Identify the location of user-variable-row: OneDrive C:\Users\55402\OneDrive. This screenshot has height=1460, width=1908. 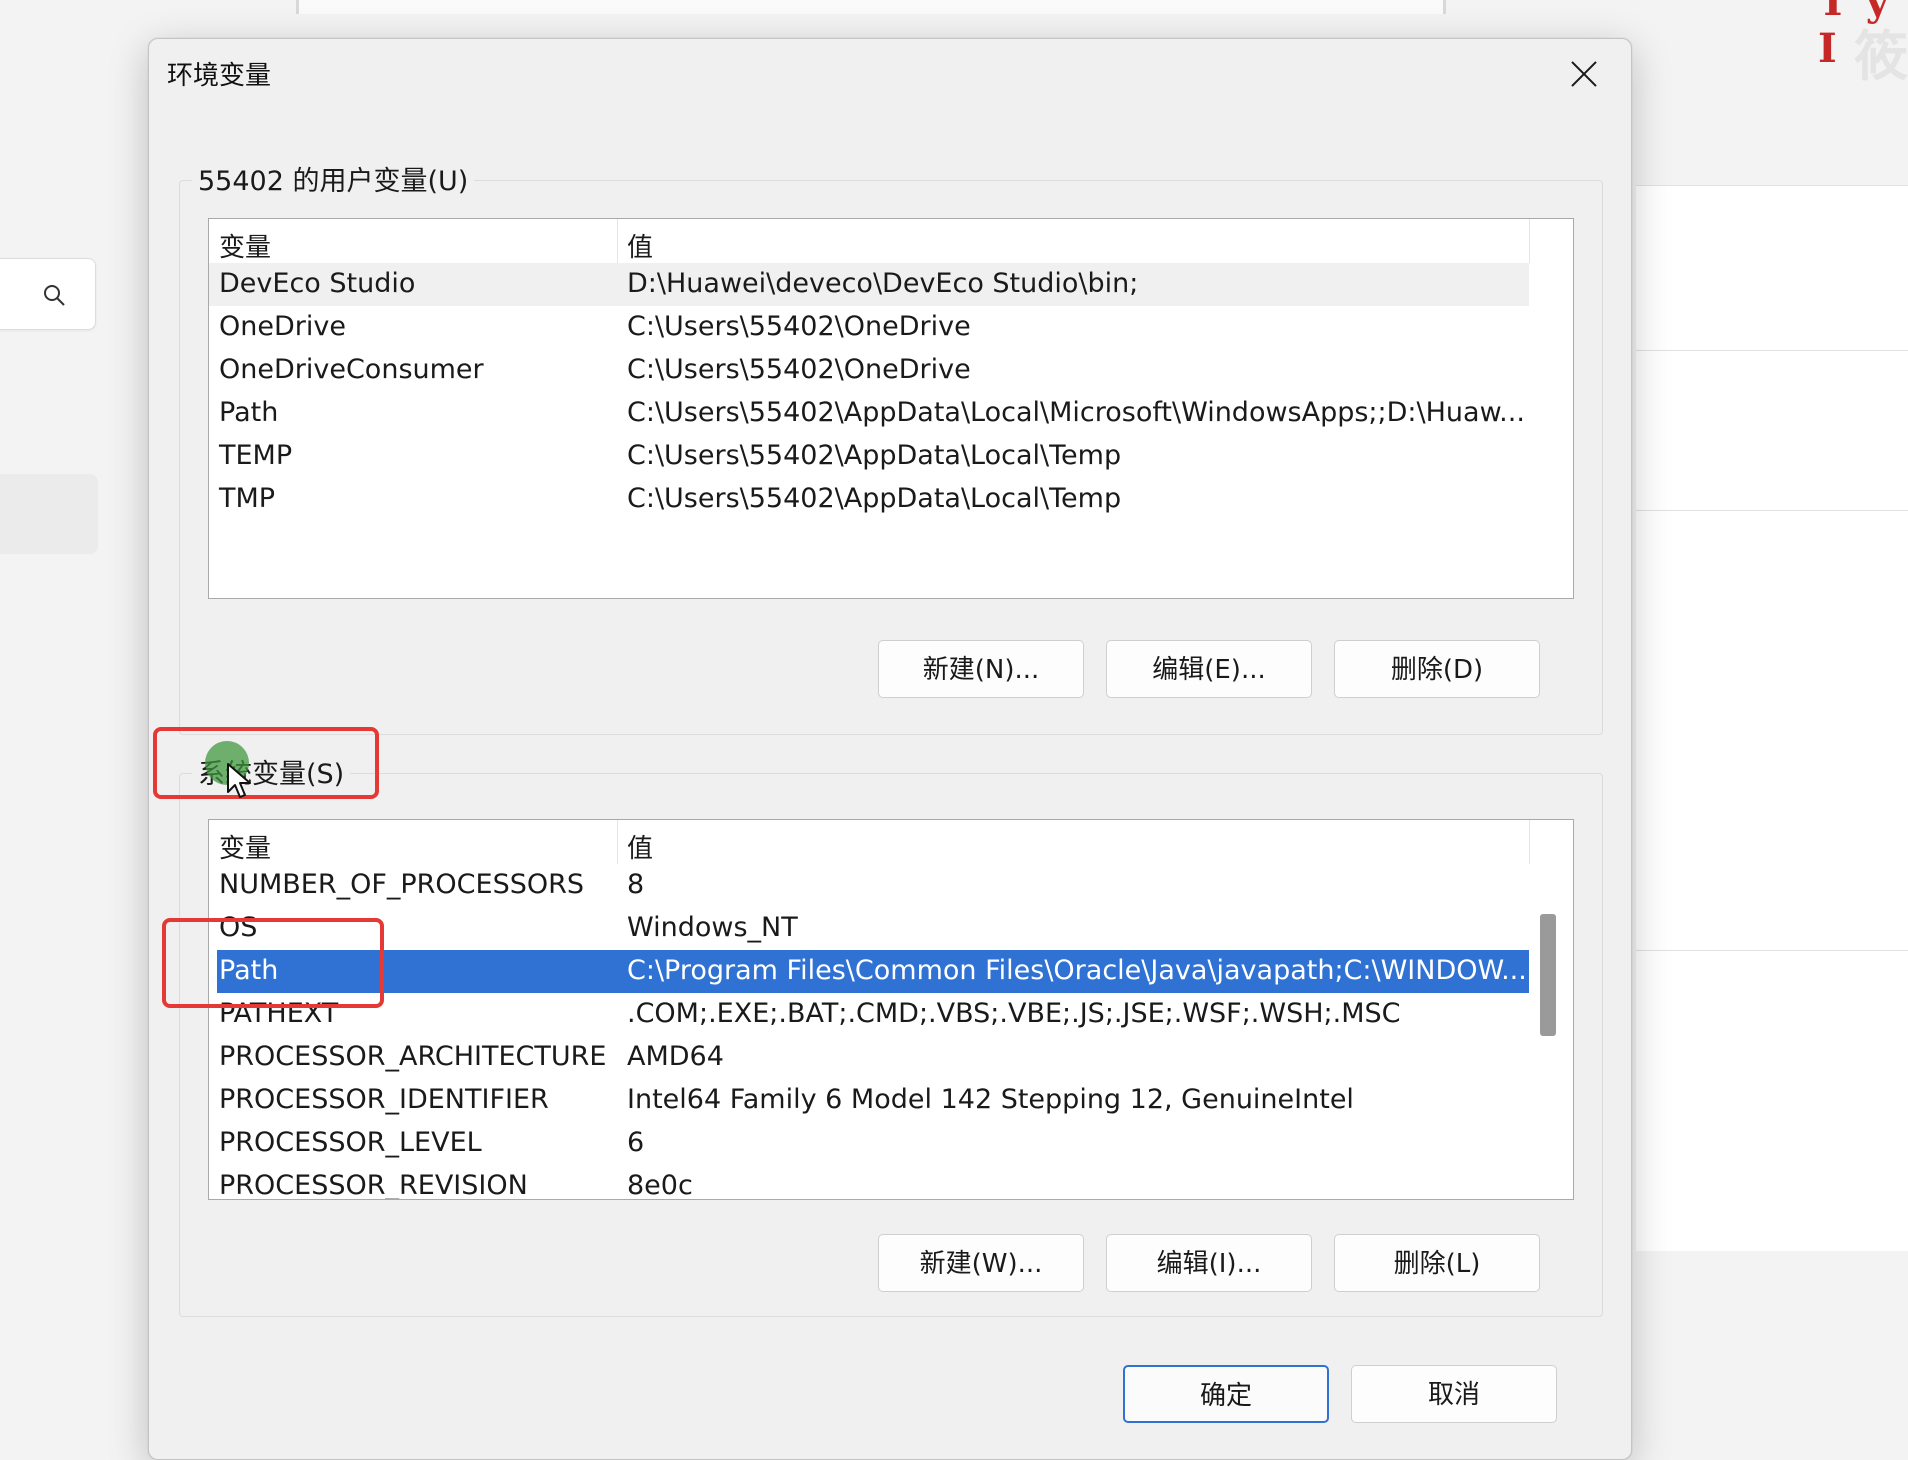
(869, 327).